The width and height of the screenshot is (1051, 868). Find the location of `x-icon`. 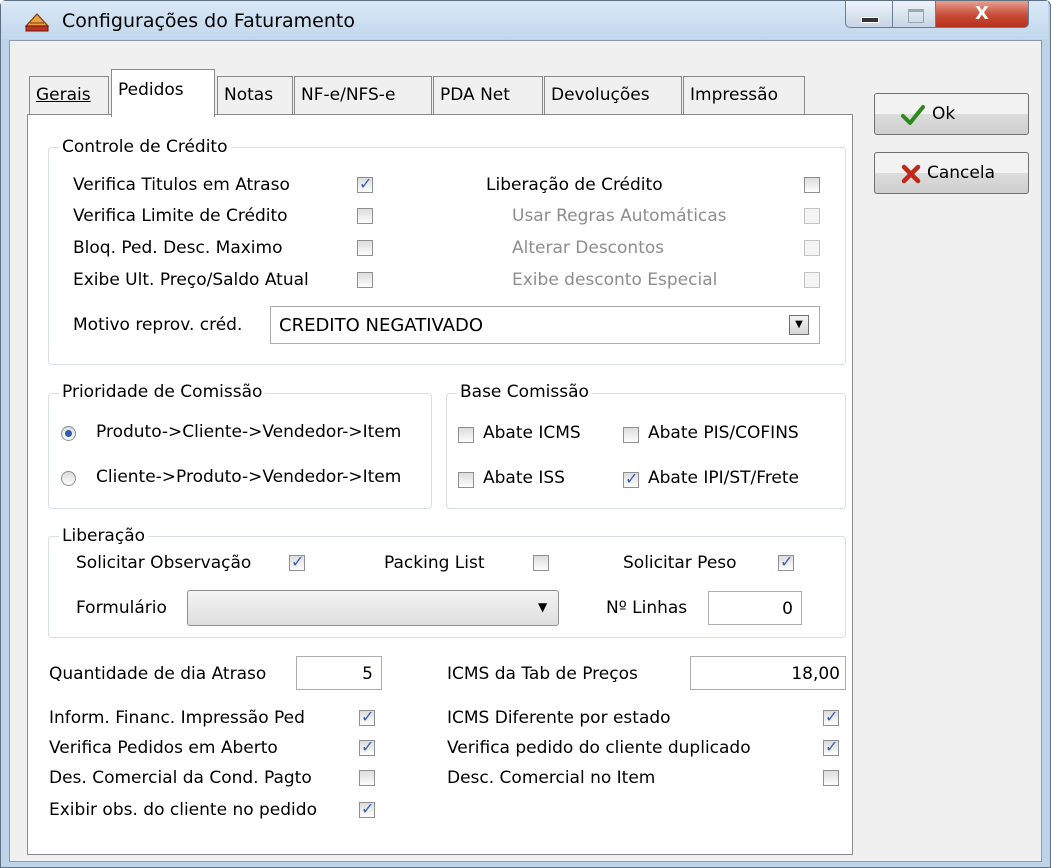

x-icon is located at coordinates (911, 174).